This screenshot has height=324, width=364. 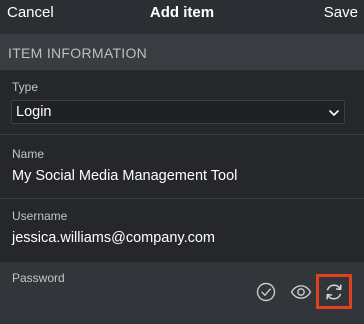 I want to click on check-circle-icon, so click(x=266, y=292).